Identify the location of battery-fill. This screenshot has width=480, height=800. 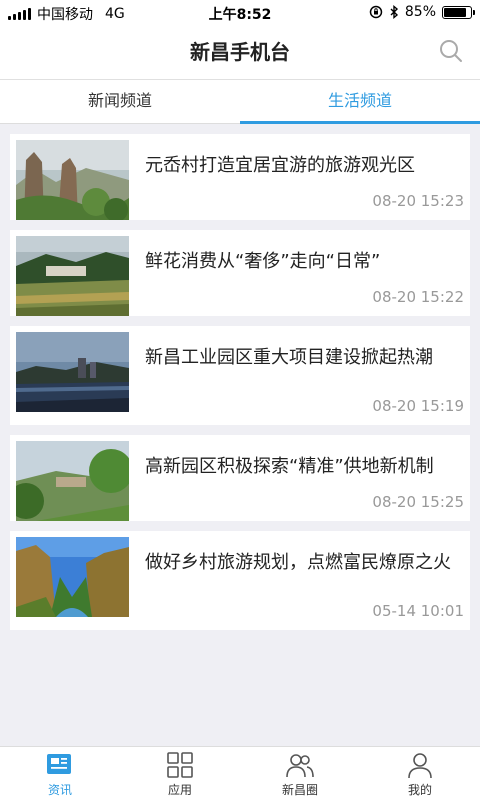
(455, 12).